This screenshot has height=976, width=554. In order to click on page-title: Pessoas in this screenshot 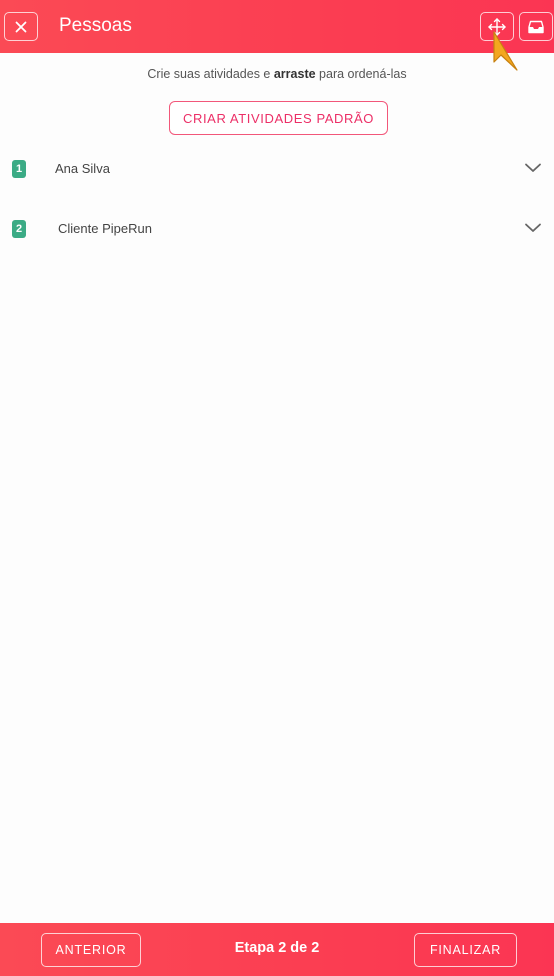, I will do `click(95, 25)`.